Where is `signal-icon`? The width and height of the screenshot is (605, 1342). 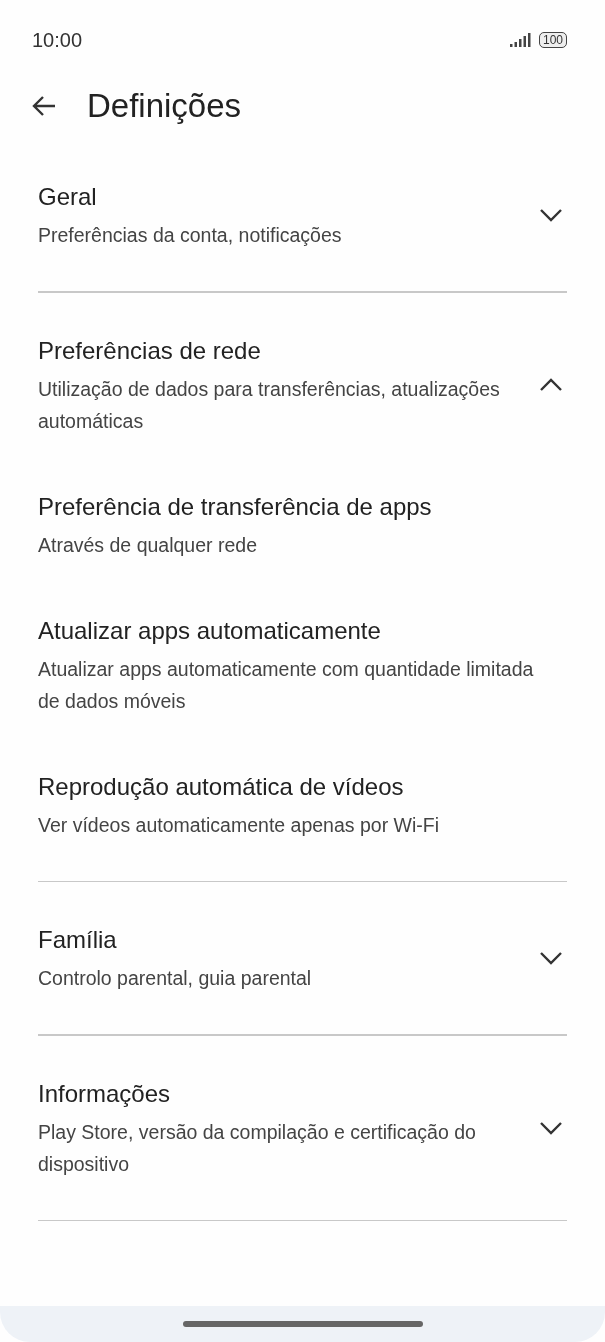
signal-icon is located at coordinates (520, 40).